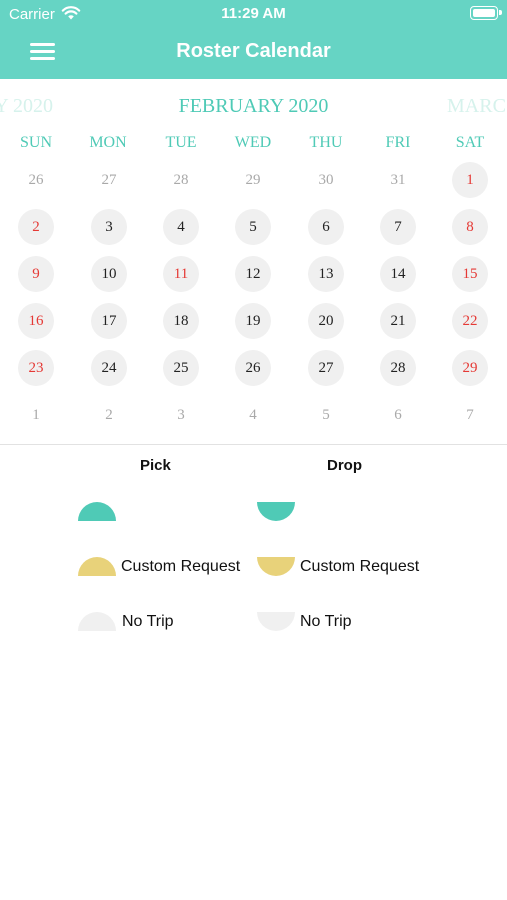 The width and height of the screenshot is (507, 900). What do you see at coordinates (181, 142) in the screenshot?
I see `weekday-header: TUE` at bounding box center [181, 142].